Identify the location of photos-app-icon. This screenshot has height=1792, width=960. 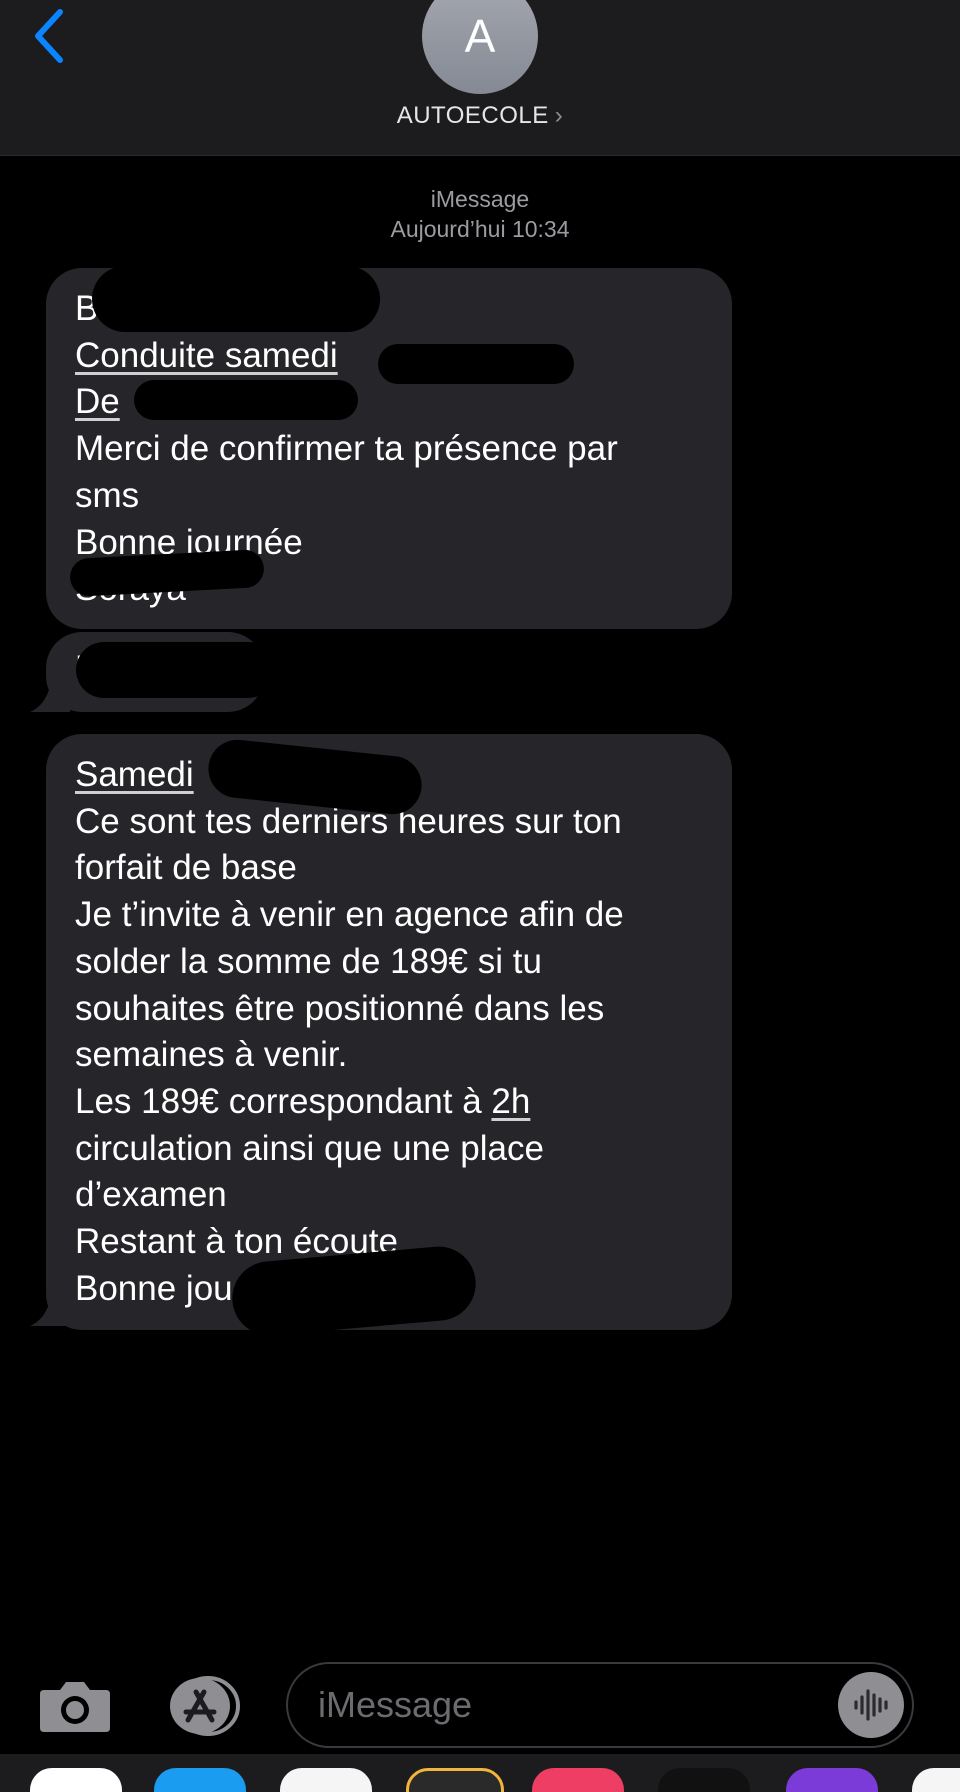
(76, 1780).